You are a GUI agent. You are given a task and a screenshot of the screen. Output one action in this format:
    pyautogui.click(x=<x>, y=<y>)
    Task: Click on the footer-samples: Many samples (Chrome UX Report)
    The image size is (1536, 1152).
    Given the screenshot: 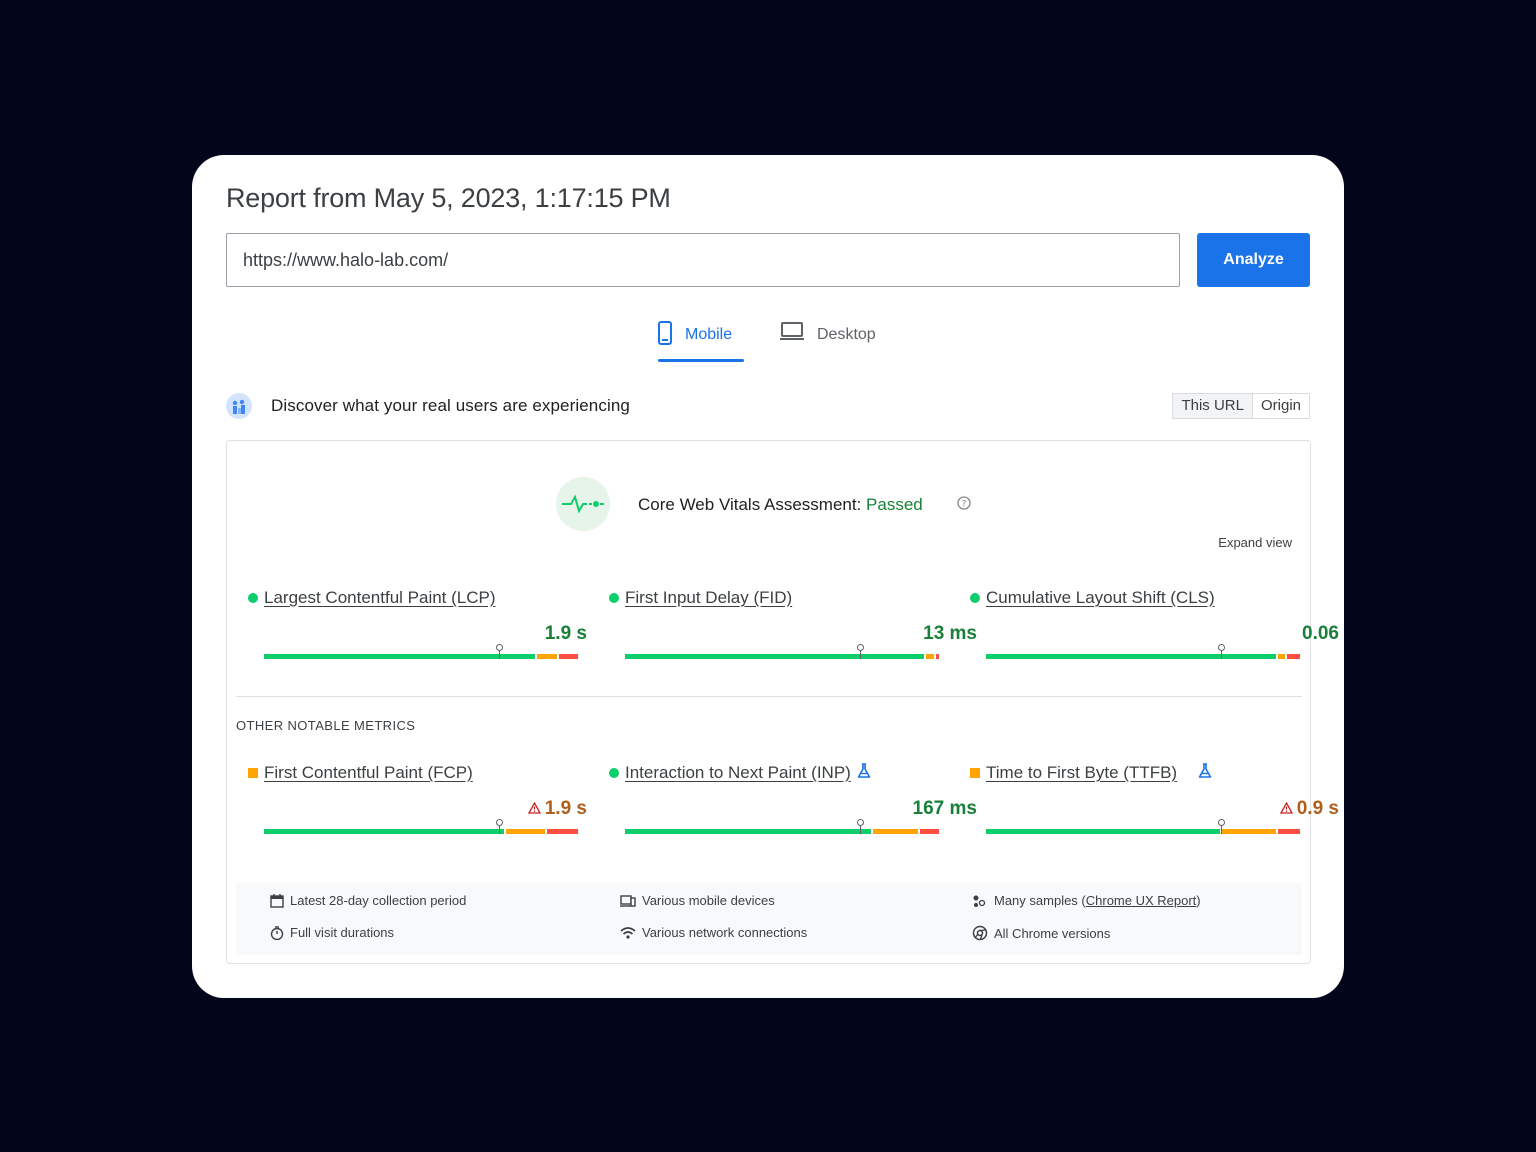 What is the action you would take?
    pyautogui.click(x=1086, y=900)
    